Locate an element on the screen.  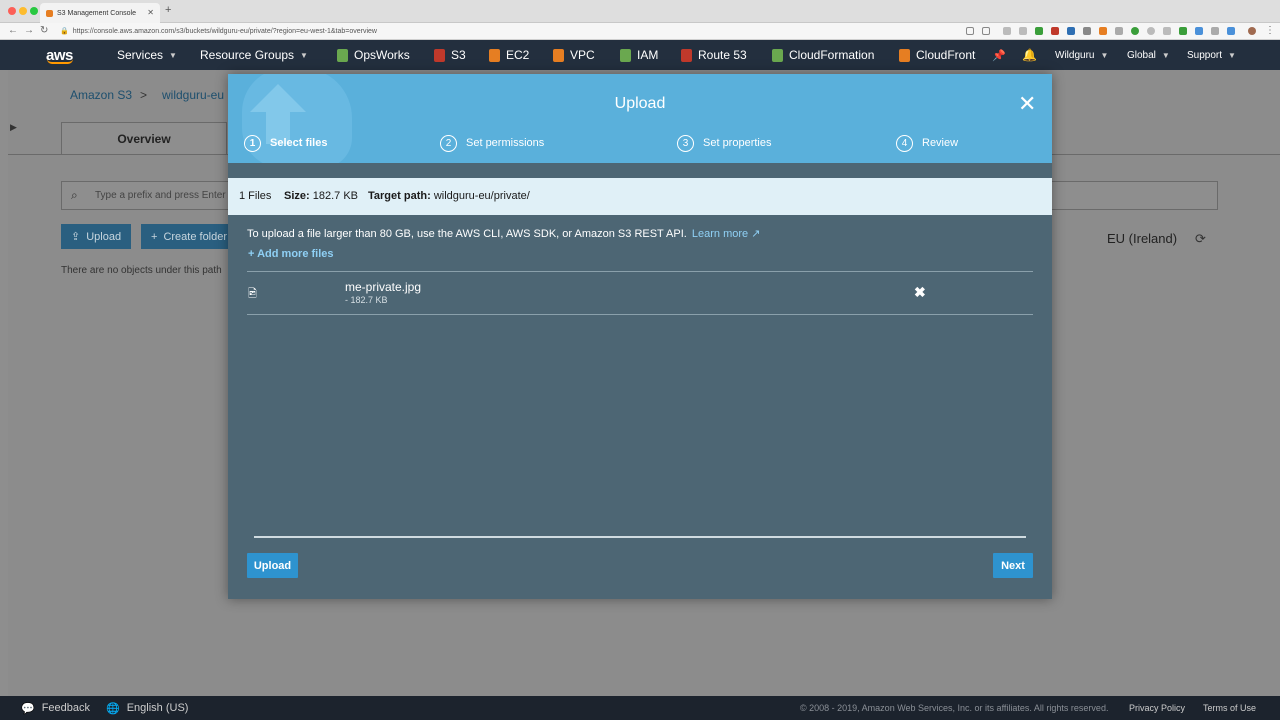
step-review: 4 Review is located at coordinates (927, 143).